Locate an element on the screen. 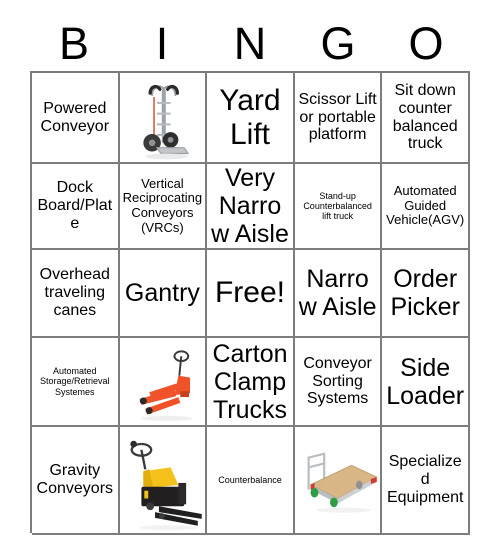 The width and height of the screenshot is (500, 544). cell-yard-lift: Yard Lift is located at coordinates (251, 118).